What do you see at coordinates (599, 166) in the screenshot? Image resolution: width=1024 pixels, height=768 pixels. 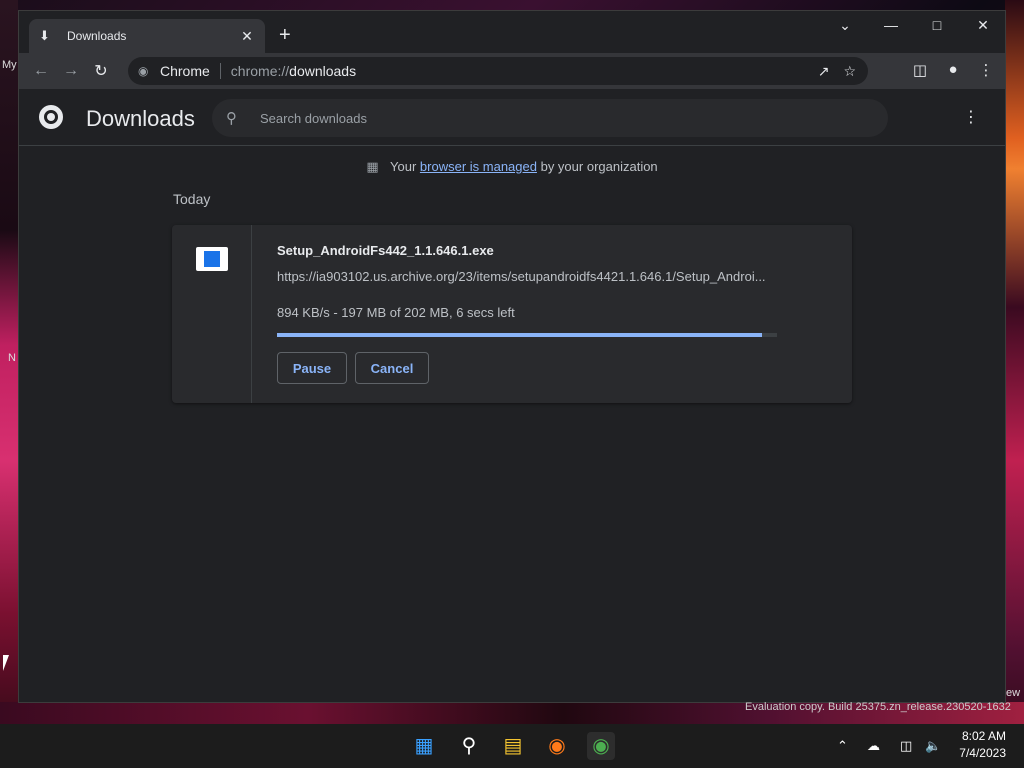 I see `managed-suffix: by your organization` at bounding box center [599, 166].